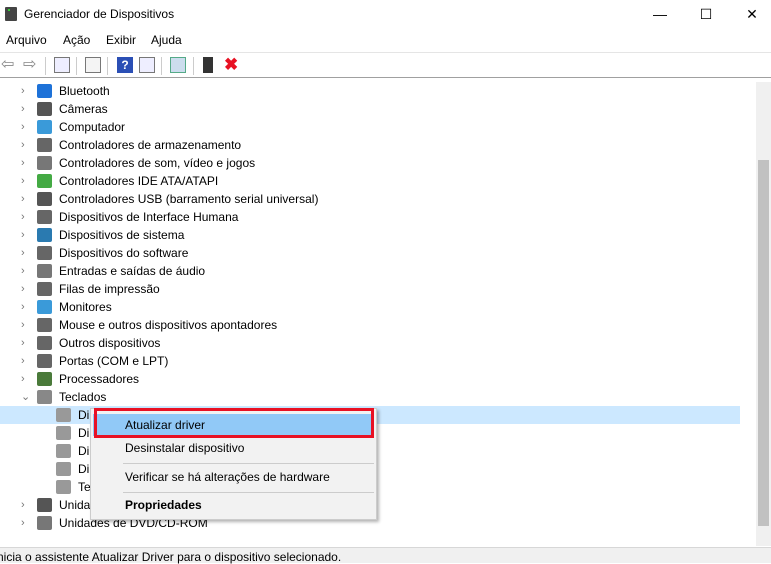  Describe the element at coordinates (370, 91) in the screenshot. I see `tree-item: › Bluetooth` at that location.